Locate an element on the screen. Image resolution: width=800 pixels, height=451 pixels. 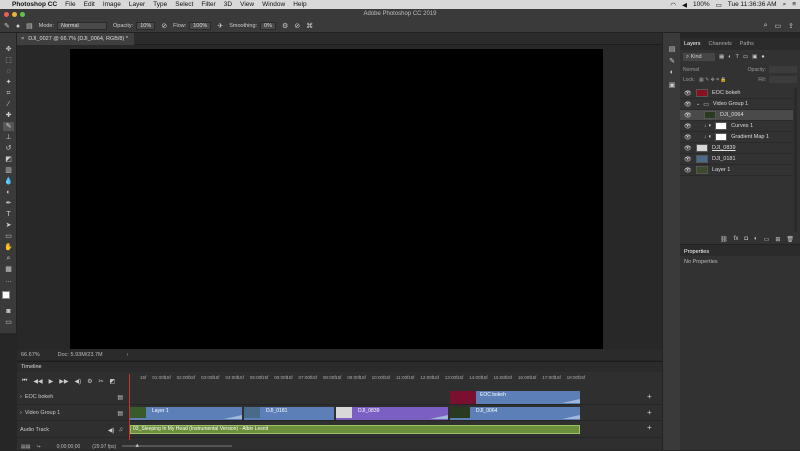
eraser-tool-icon: ◩ is located at coordinates (8, 159).